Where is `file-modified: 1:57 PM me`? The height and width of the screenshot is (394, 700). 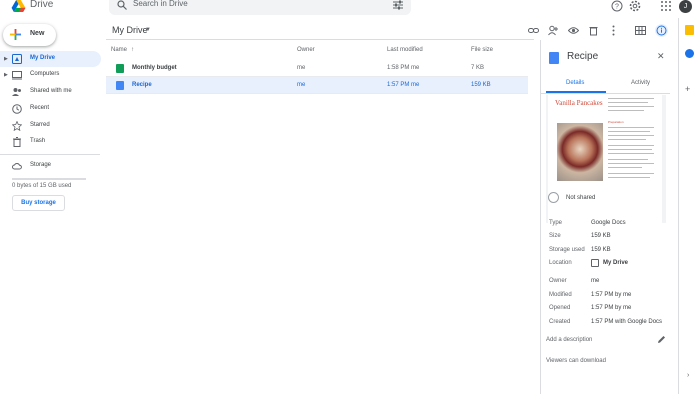 file-modified: 1:57 PM me is located at coordinates (403, 85).